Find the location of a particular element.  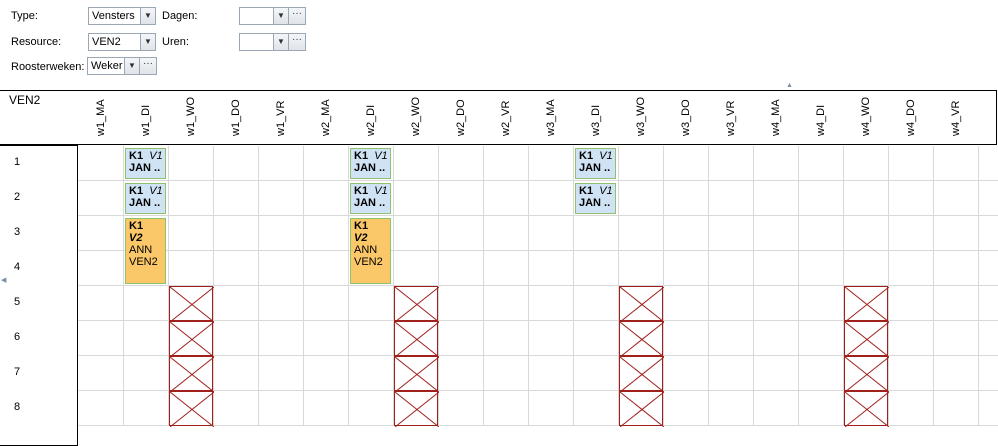

column-header: w3_MA is located at coordinates (550, 118).